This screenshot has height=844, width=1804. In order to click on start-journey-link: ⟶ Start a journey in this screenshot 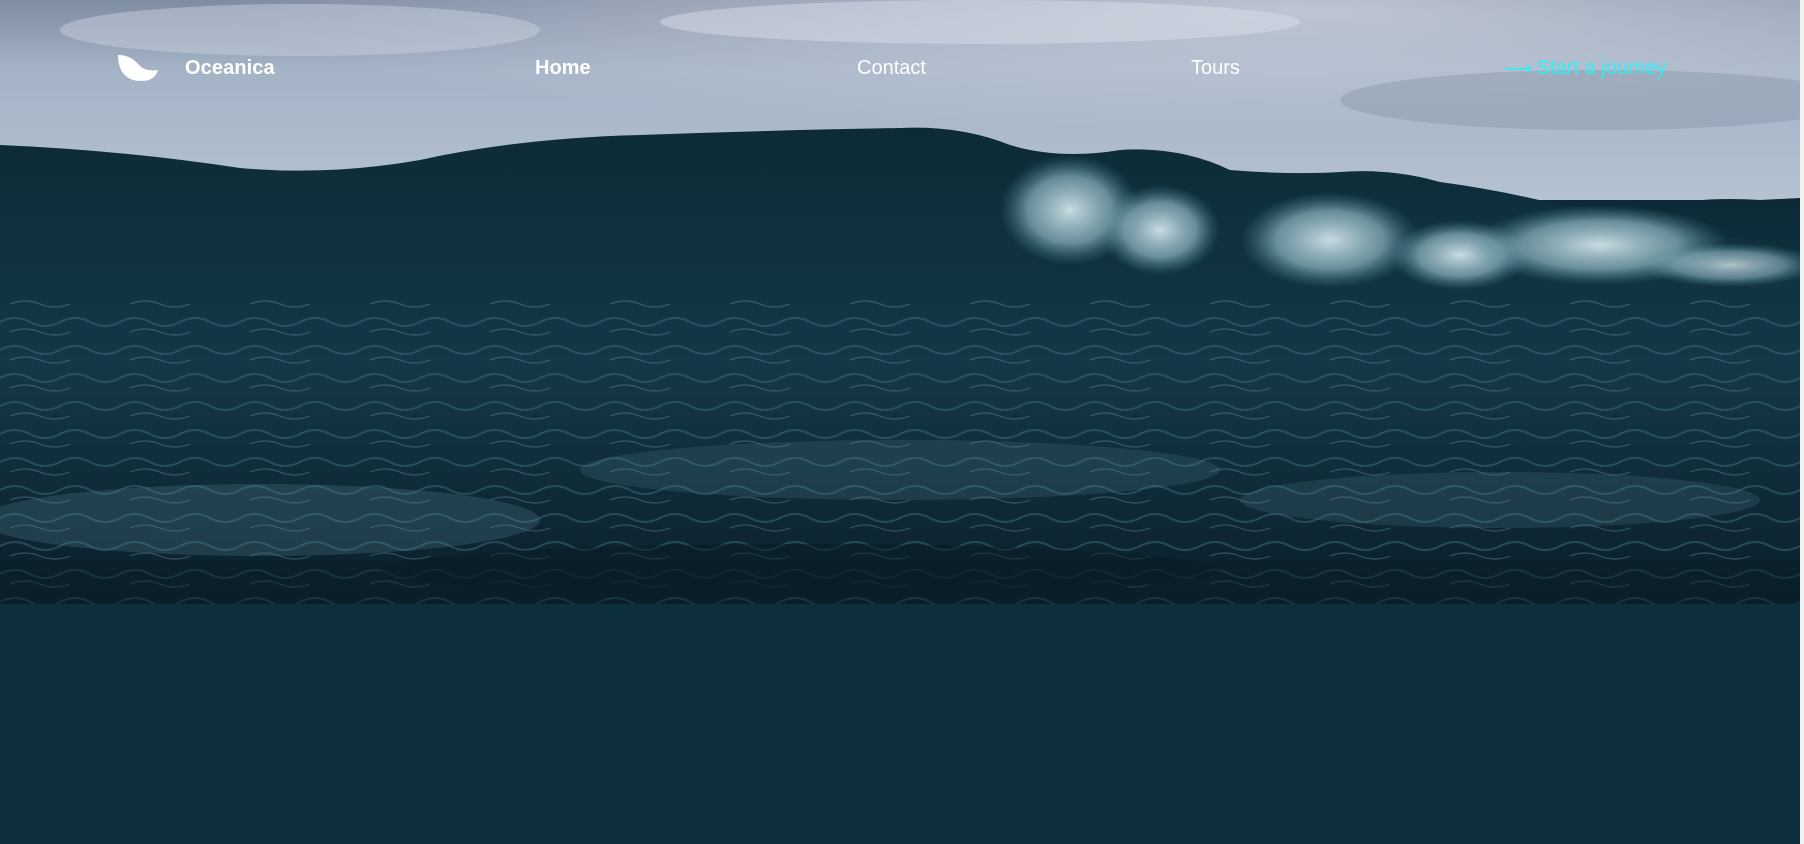, I will do `click(1585, 68)`.